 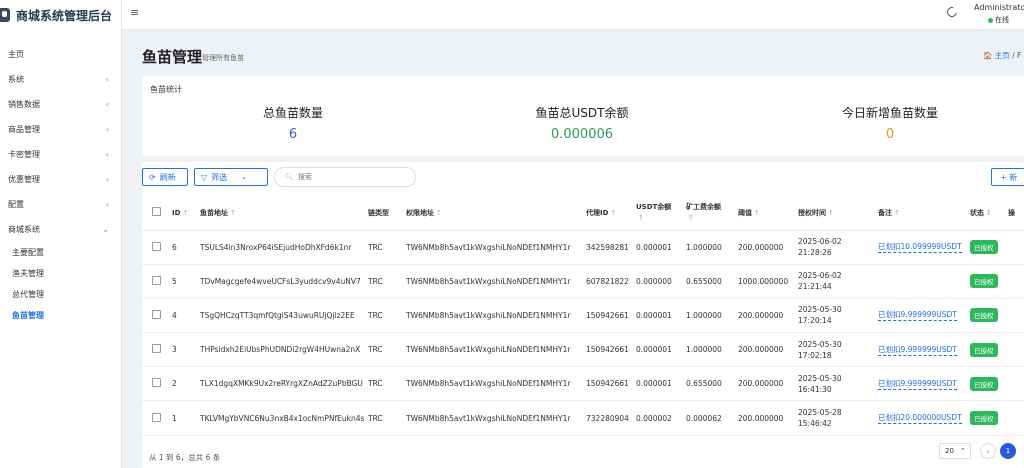 I want to click on select-all-cell, so click(x=156, y=213).